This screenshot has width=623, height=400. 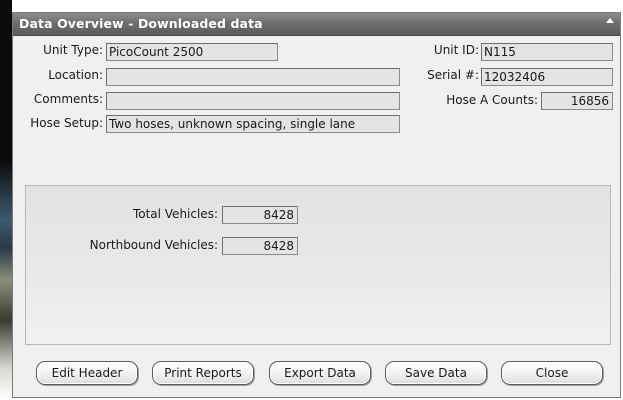 I want to click on unit-id-label: Unit ID:, so click(x=456, y=50).